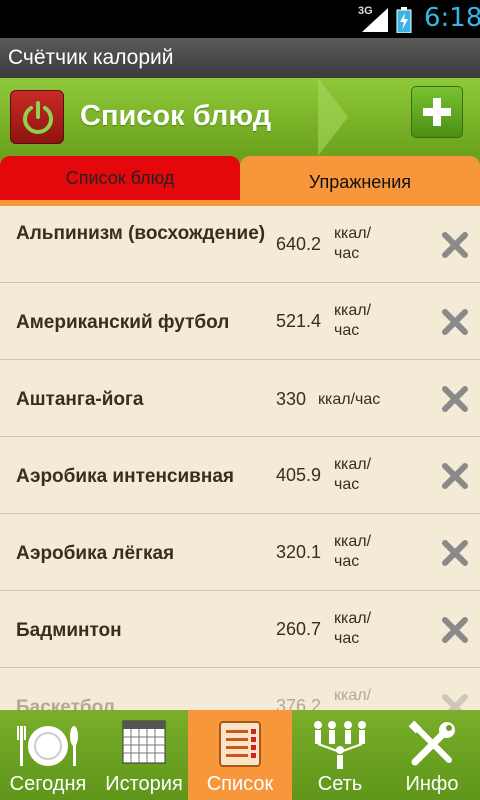  I want to click on list-item: Бадминтон 260.7 ккал/час, so click(240, 629).